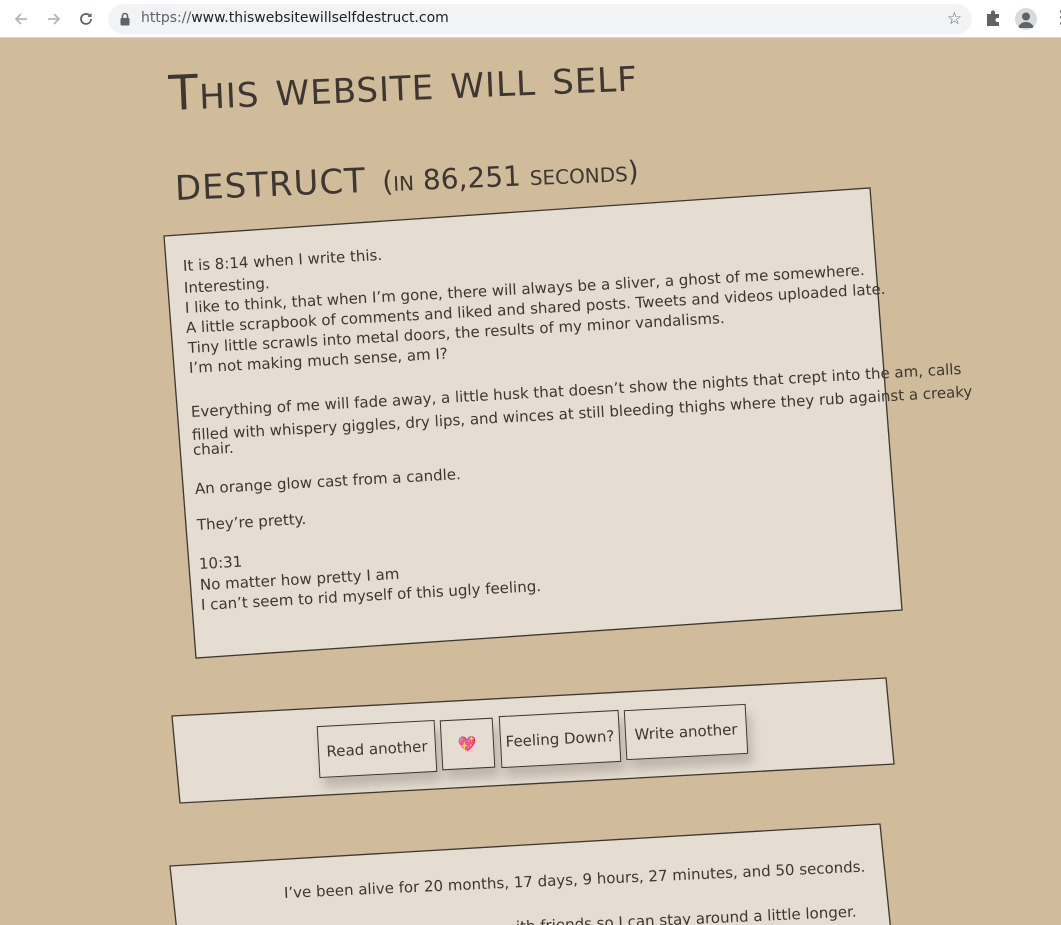  I want to click on post-line: Interesting., so click(227, 285).